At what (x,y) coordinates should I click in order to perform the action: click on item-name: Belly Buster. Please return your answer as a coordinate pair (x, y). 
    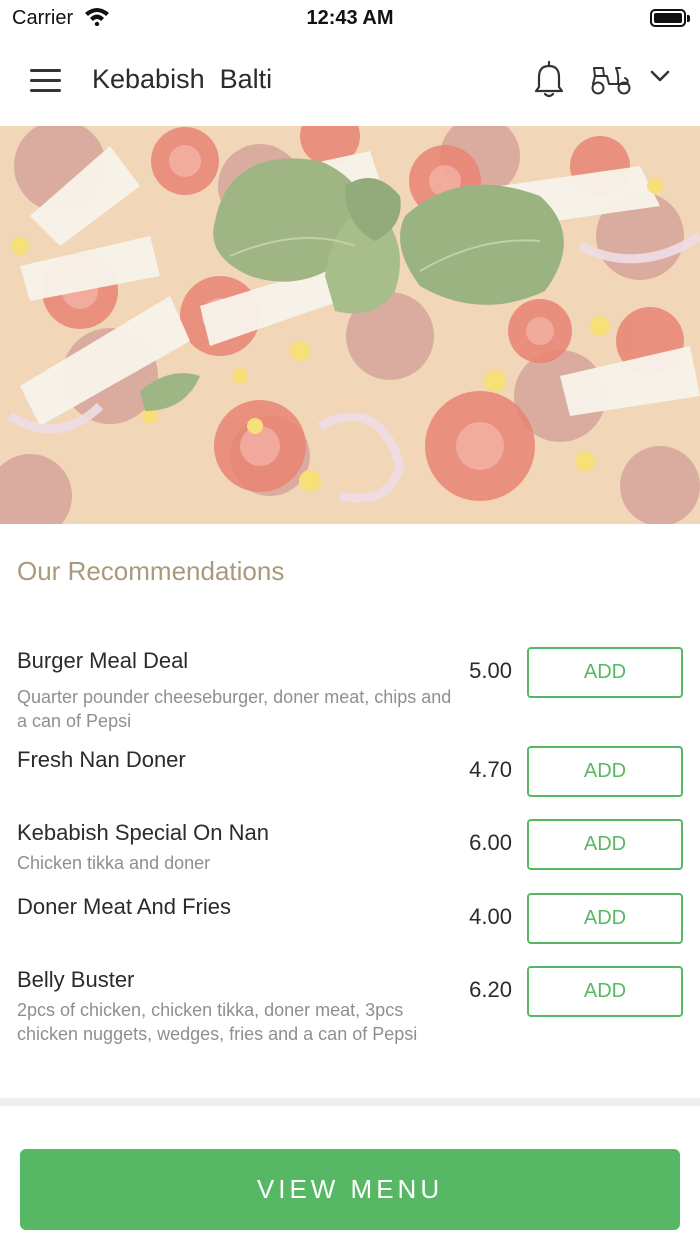
    Looking at the image, I should click on (76, 979).